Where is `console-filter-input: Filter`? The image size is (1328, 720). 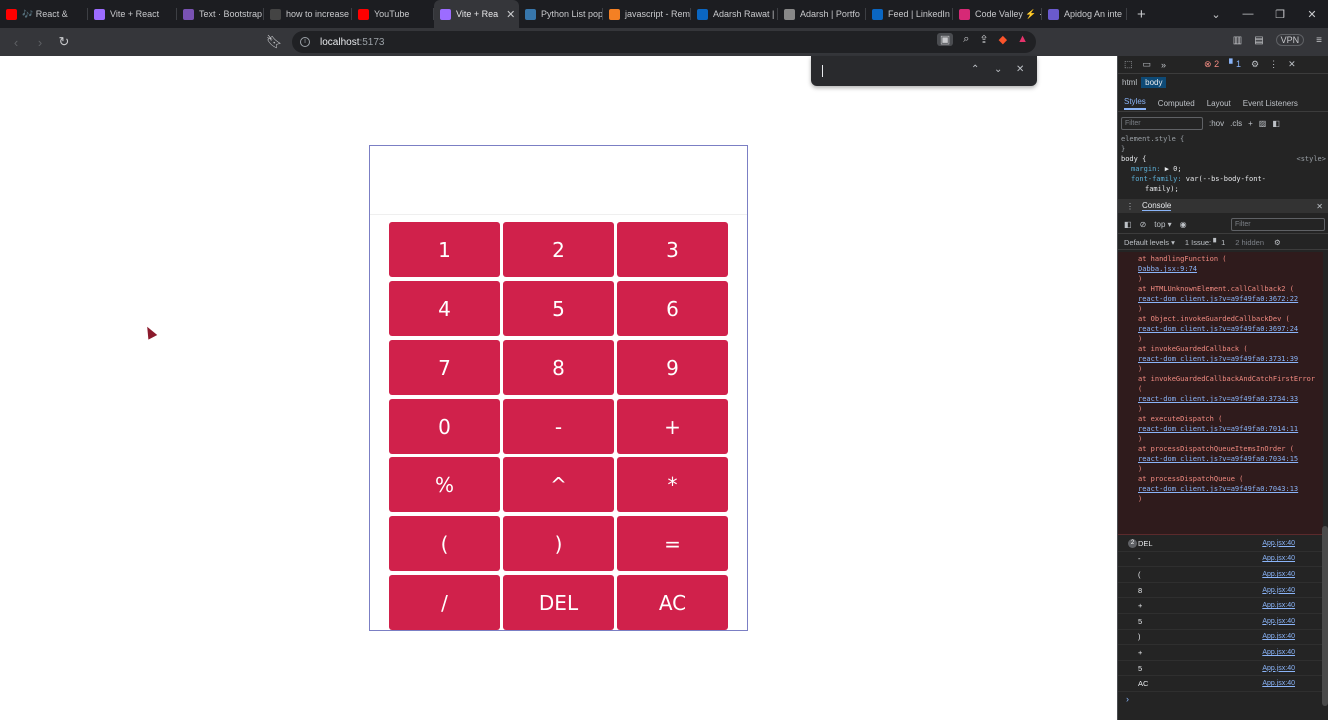 console-filter-input: Filter is located at coordinates (1278, 224).